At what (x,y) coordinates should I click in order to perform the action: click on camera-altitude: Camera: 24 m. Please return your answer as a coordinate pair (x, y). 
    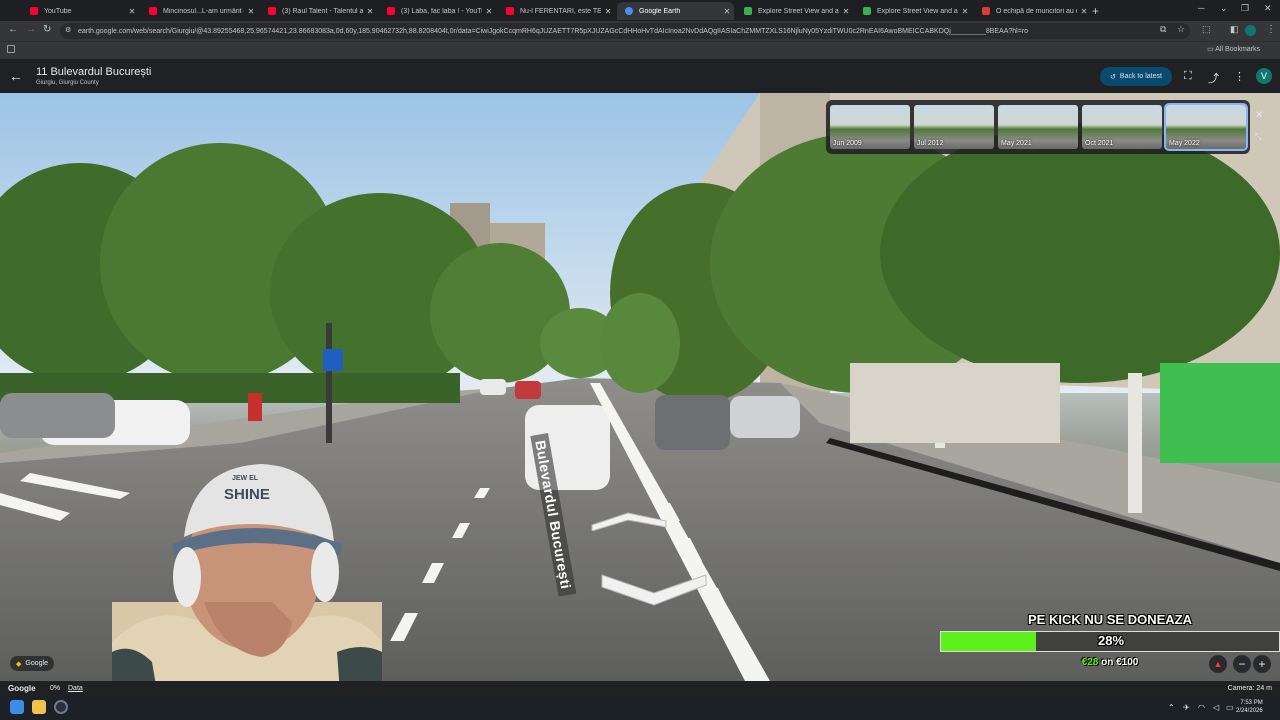
    Looking at the image, I should click on (1249, 688).